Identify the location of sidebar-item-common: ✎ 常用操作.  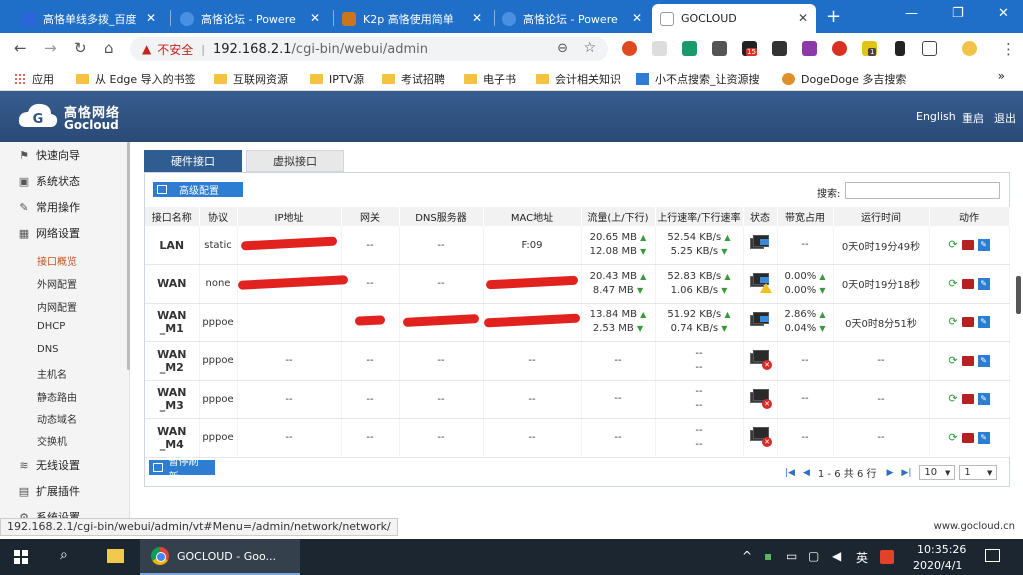
(64, 207).